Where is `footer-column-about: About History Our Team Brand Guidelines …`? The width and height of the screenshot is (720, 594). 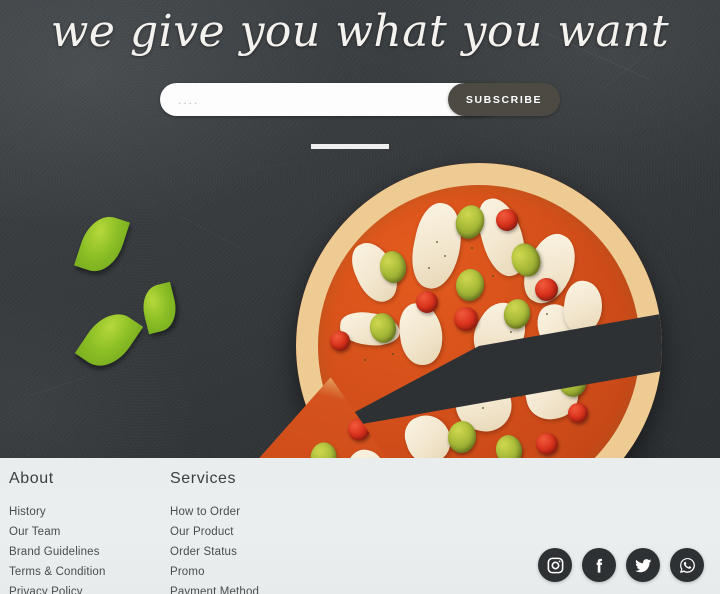
footer-column-about: About History Our Team Brand Guidelines … is located at coordinates (57, 532).